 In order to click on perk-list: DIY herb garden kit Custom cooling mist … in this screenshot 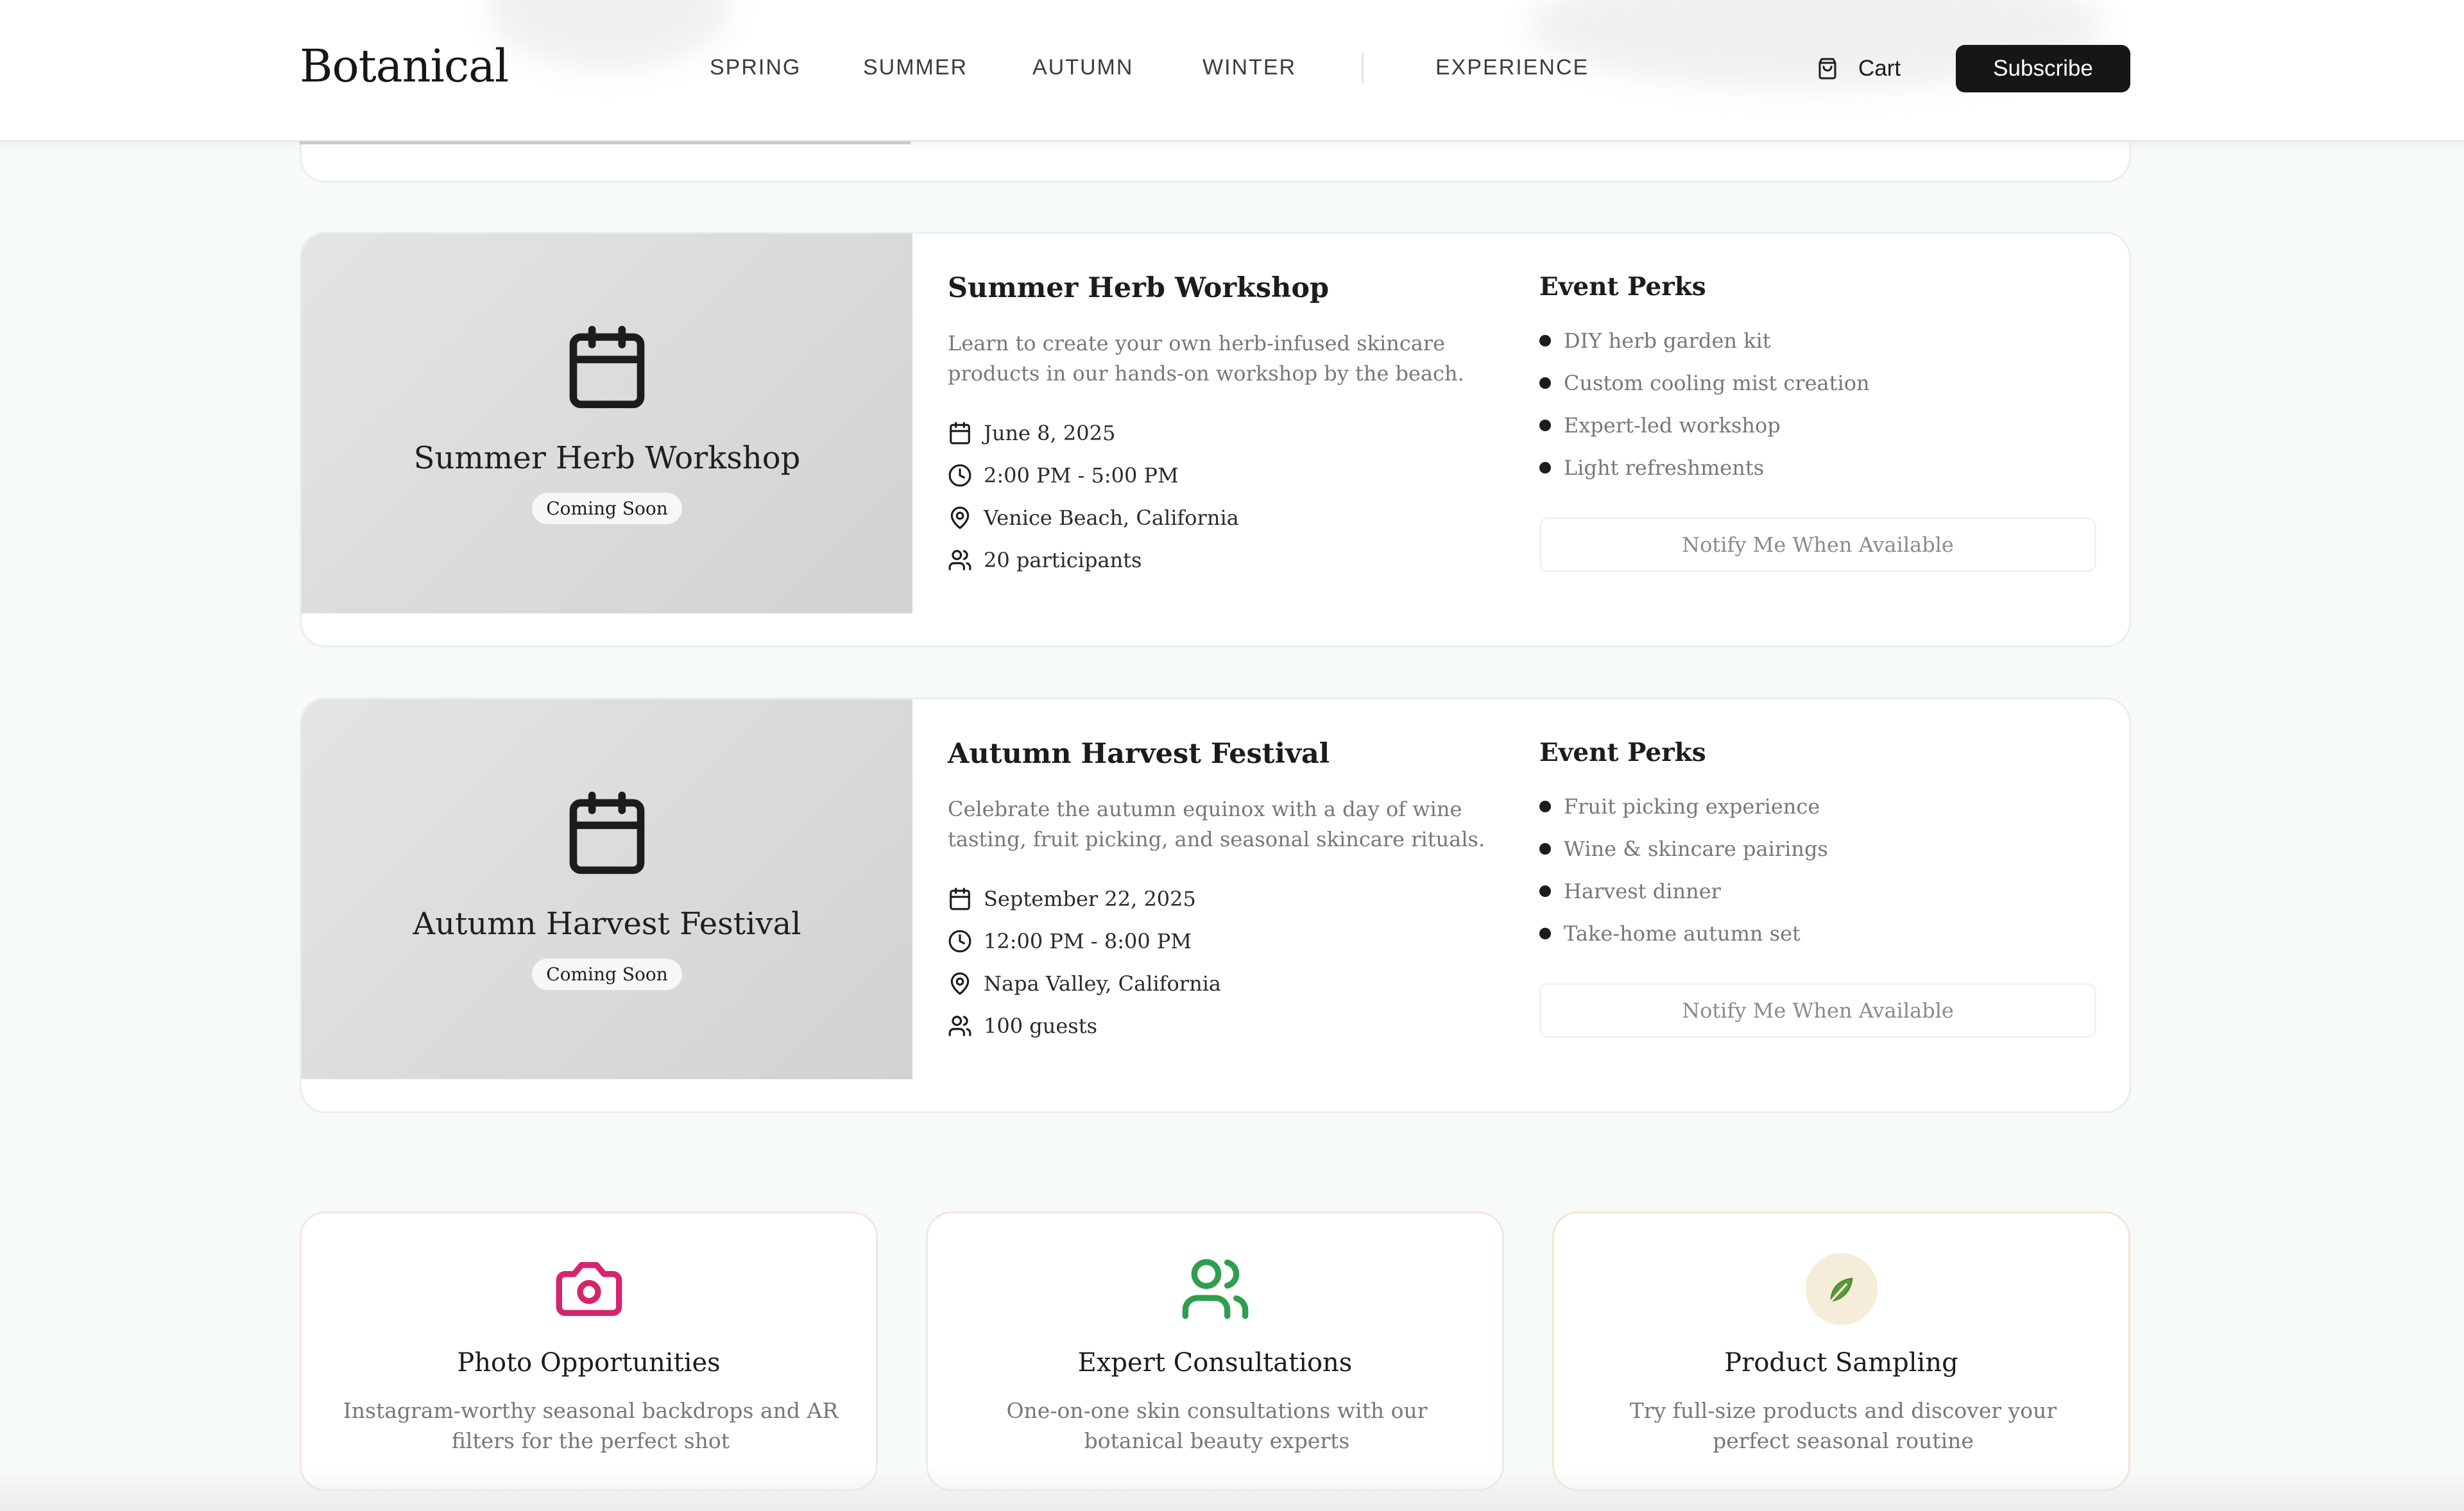, I will do `click(1818, 404)`.